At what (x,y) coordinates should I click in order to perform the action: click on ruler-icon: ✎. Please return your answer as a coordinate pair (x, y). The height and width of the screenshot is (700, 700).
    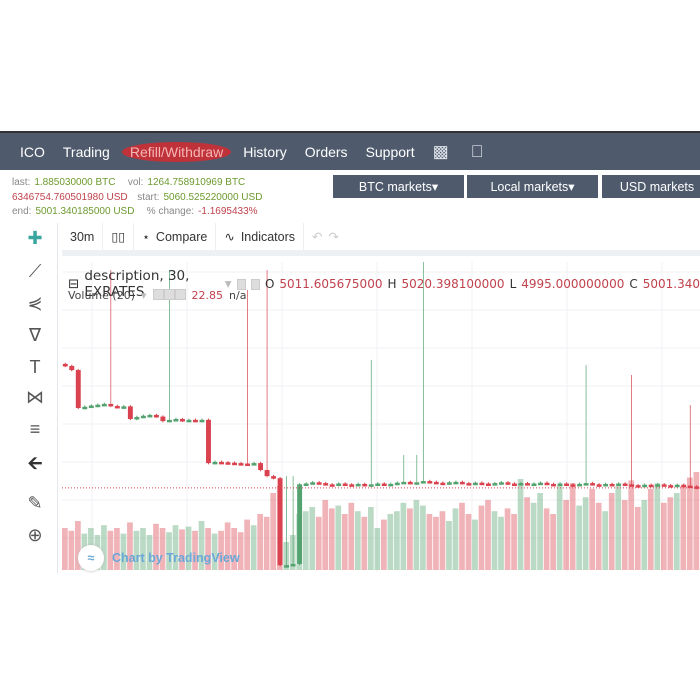
    Looking at the image, I should click on (35, 503).